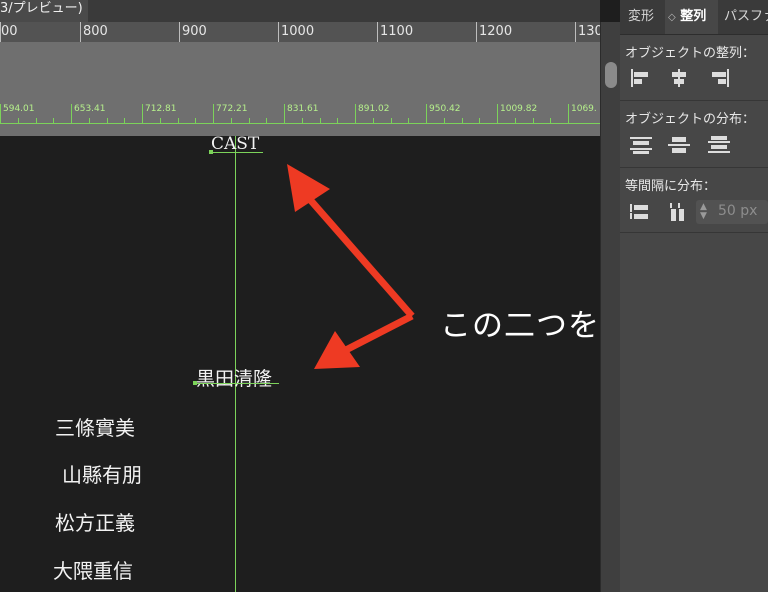 The image size is (768, 592). What do you see at coordinates (690, 53) in the screenshot?
I see `align-section-title: オブジェクトの整列：` at bounding box center [690, 53].